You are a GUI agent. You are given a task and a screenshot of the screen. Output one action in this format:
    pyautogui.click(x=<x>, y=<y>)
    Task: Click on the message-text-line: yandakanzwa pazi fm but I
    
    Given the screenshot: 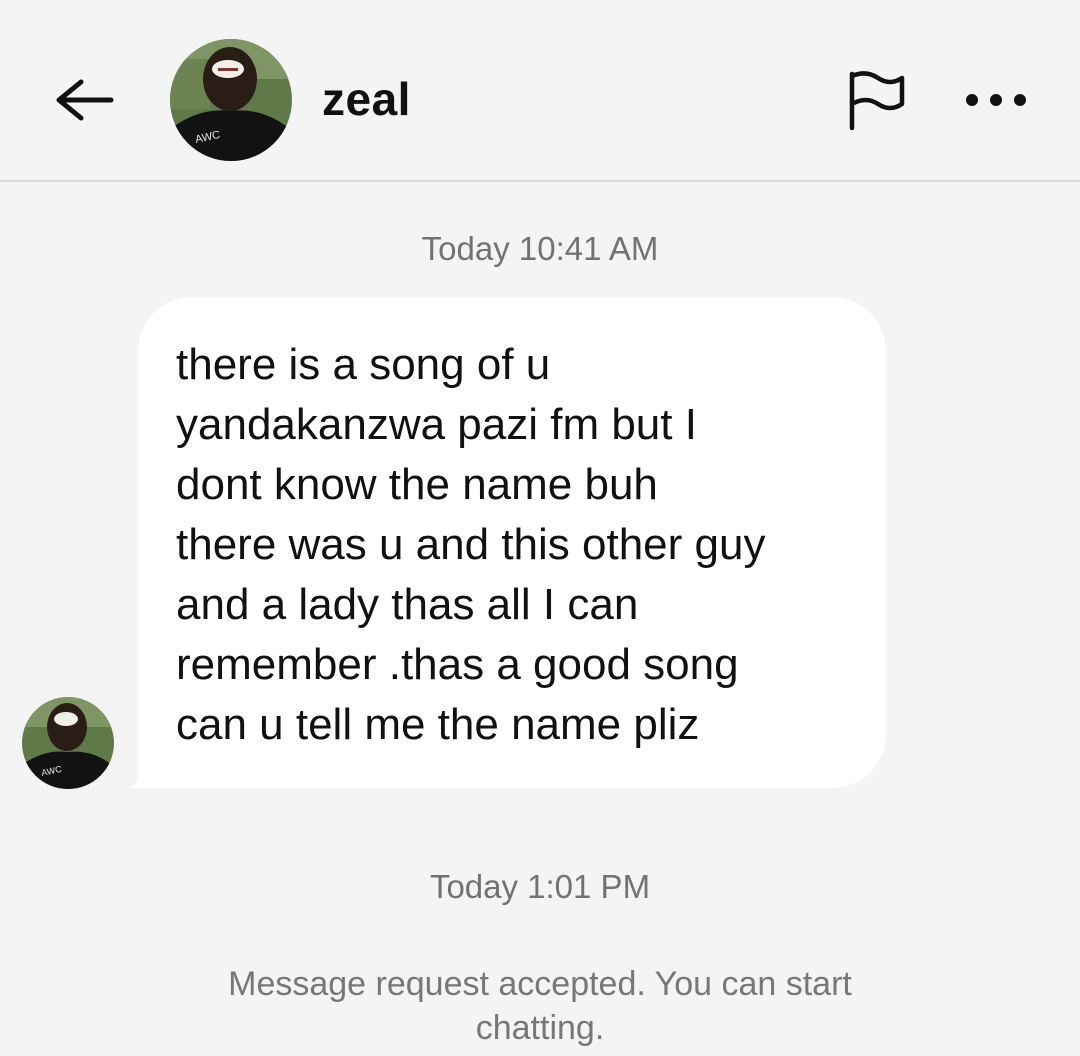 What is the action you would take?
    pyautogui.click(x=436, y=424)
    